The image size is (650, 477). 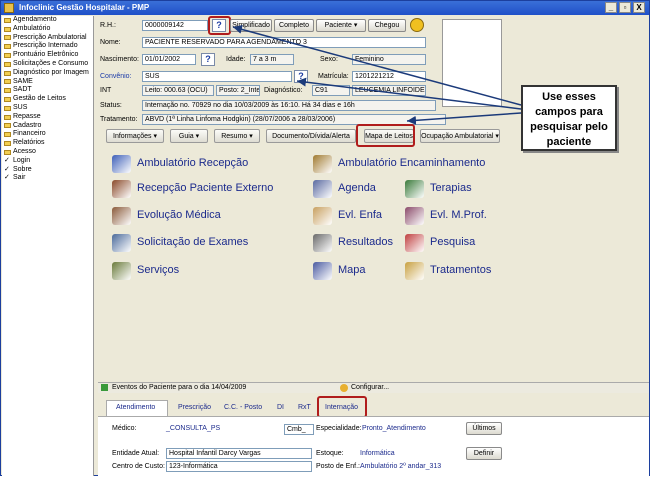 I want to click on exam-icon, so click(x=121, y=243).